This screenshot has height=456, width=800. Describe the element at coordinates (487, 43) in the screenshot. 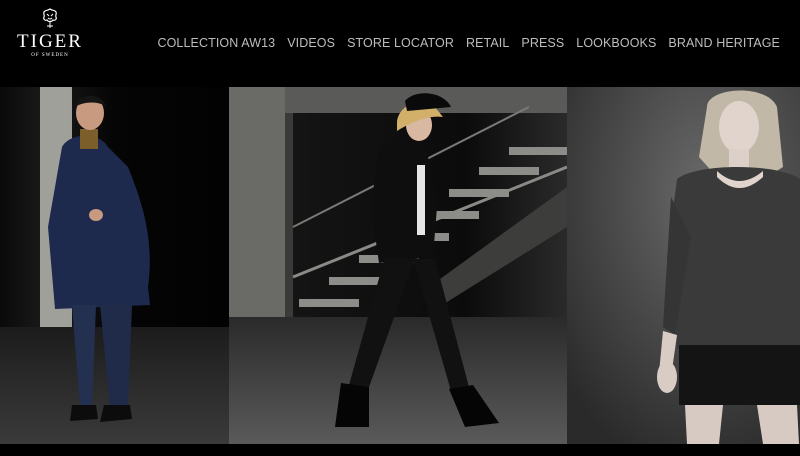

I see `nav-item-retail: RETAIL` at that location.